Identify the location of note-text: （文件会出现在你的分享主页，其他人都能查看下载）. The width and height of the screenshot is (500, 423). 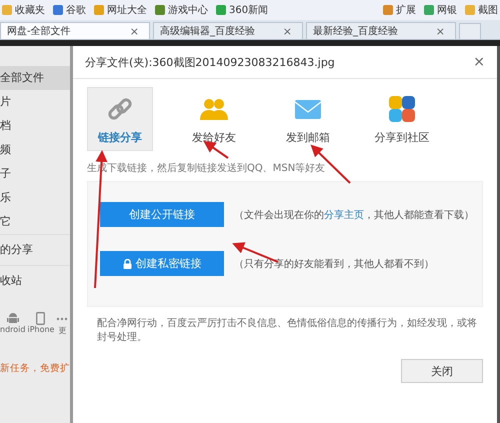
(354, 215).